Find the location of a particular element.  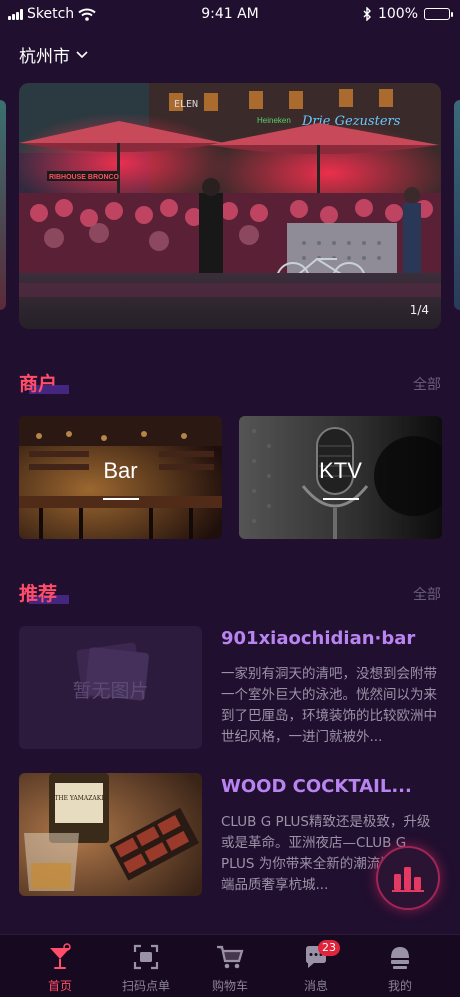

bluetooth-icon is located at coordinates (367, 14).